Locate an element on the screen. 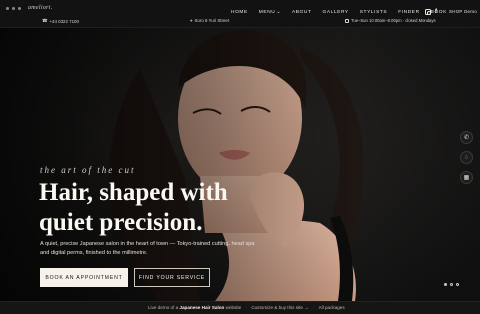 This screenshot has width=480, height=314. phone-icon: ☎ is located at coordinates (45, 20).